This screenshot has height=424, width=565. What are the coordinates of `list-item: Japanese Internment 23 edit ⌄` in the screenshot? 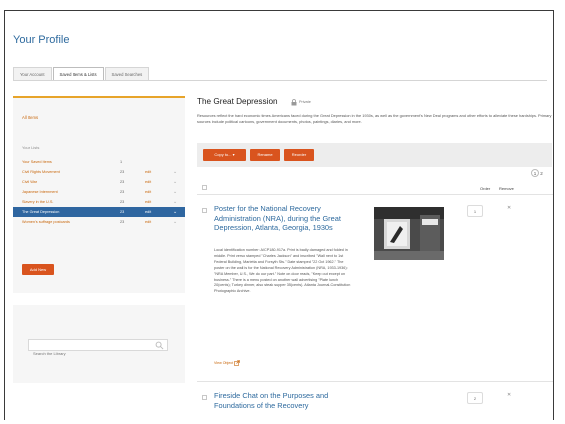 It's located at (99, 192).